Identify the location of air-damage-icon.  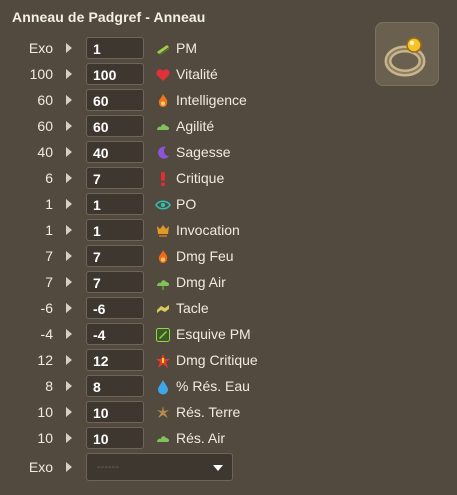
(163, 283).